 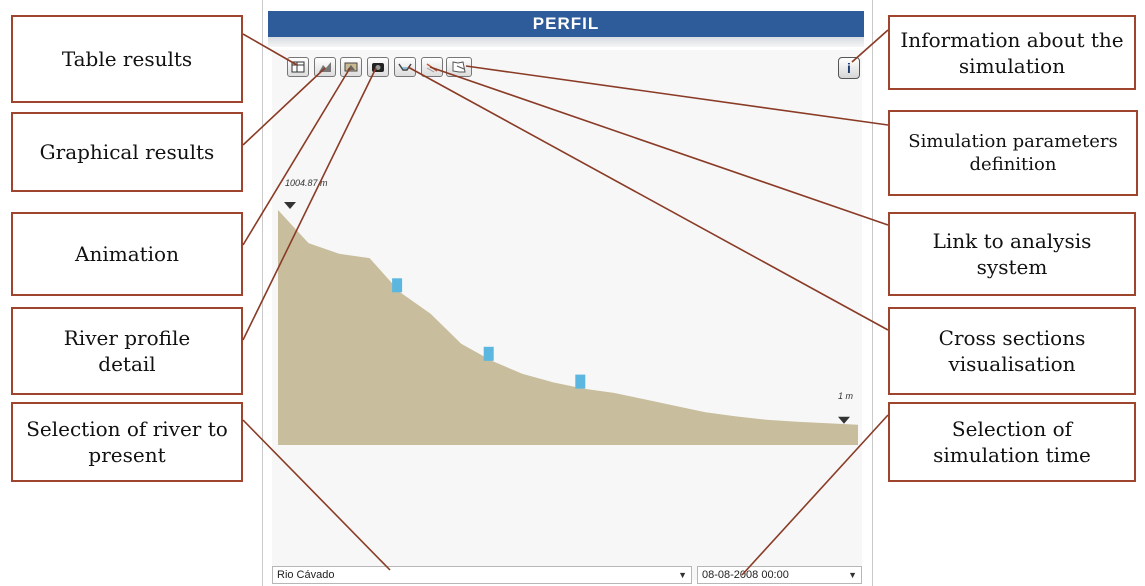 I want to click on map-icon, so click(x=459, y=67).